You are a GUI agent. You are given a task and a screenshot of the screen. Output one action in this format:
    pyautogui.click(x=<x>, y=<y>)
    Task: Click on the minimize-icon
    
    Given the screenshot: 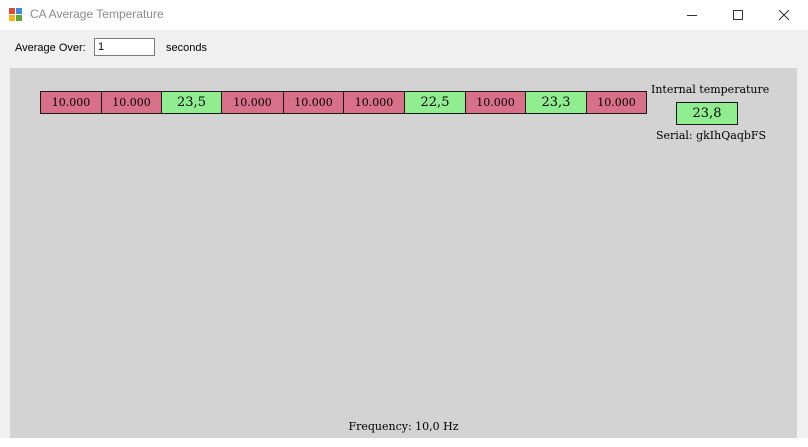 What is the action you would take?
    pyautogui.click(x=692, y=15)
    